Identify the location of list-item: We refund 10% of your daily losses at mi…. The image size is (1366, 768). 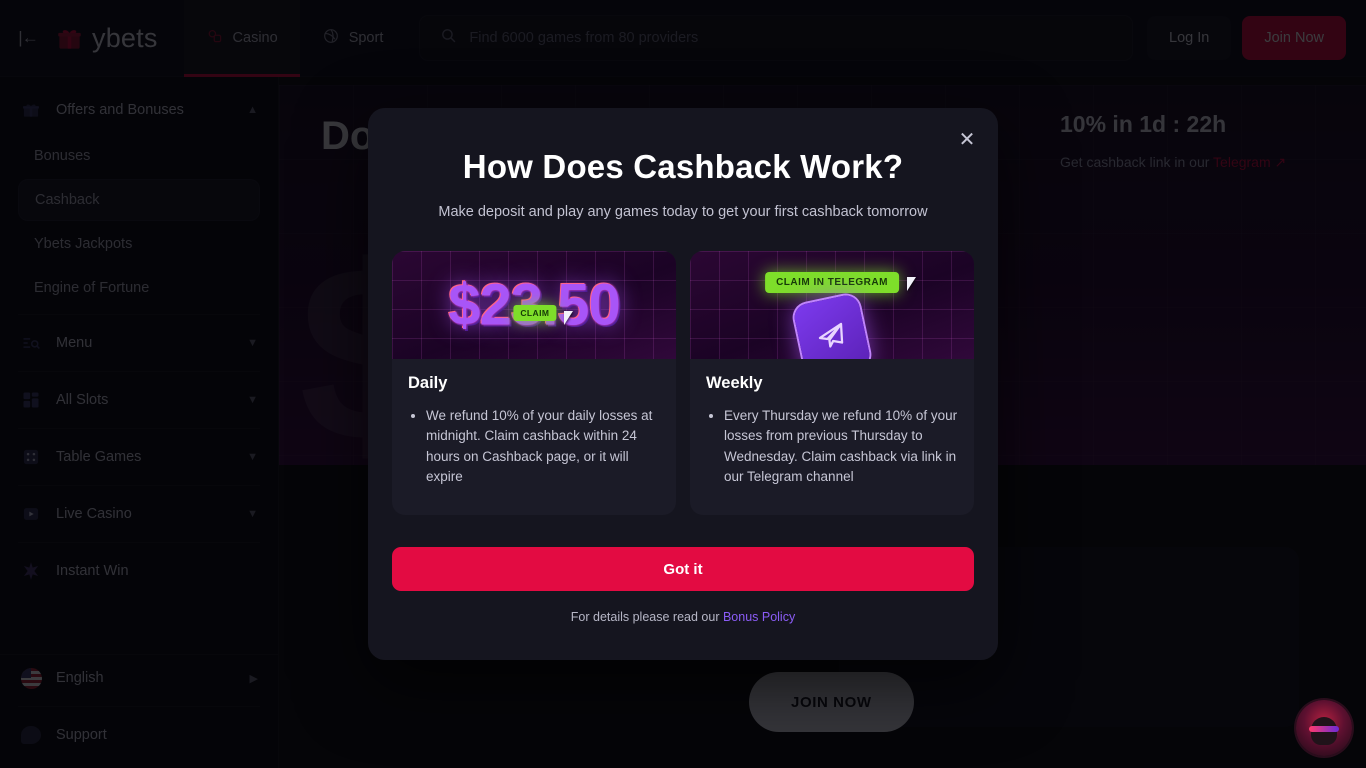
(543, 446).